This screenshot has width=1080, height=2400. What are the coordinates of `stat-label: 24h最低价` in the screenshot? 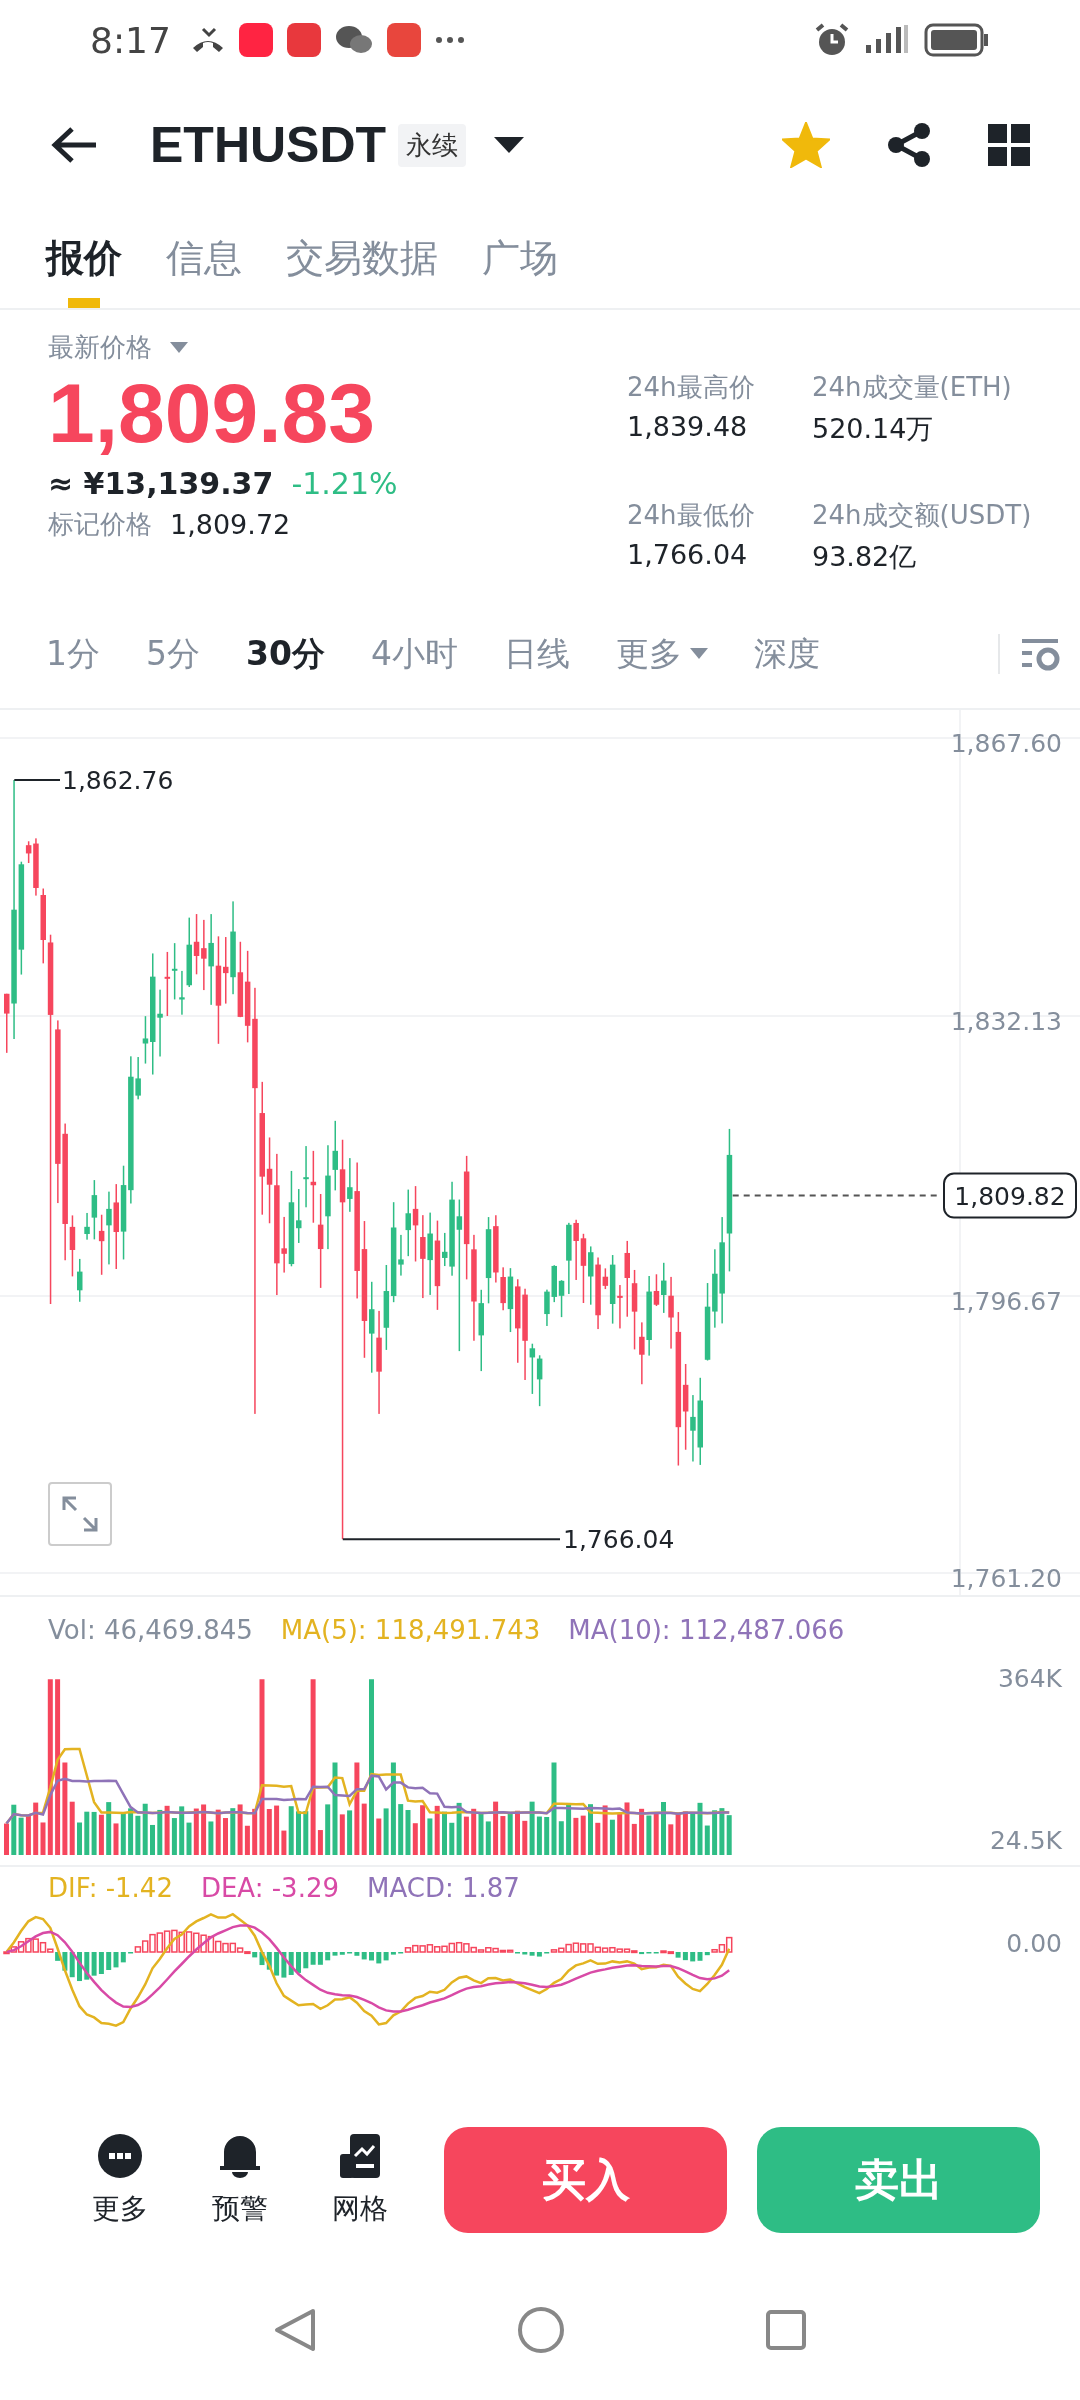 It's located at (691, 515).